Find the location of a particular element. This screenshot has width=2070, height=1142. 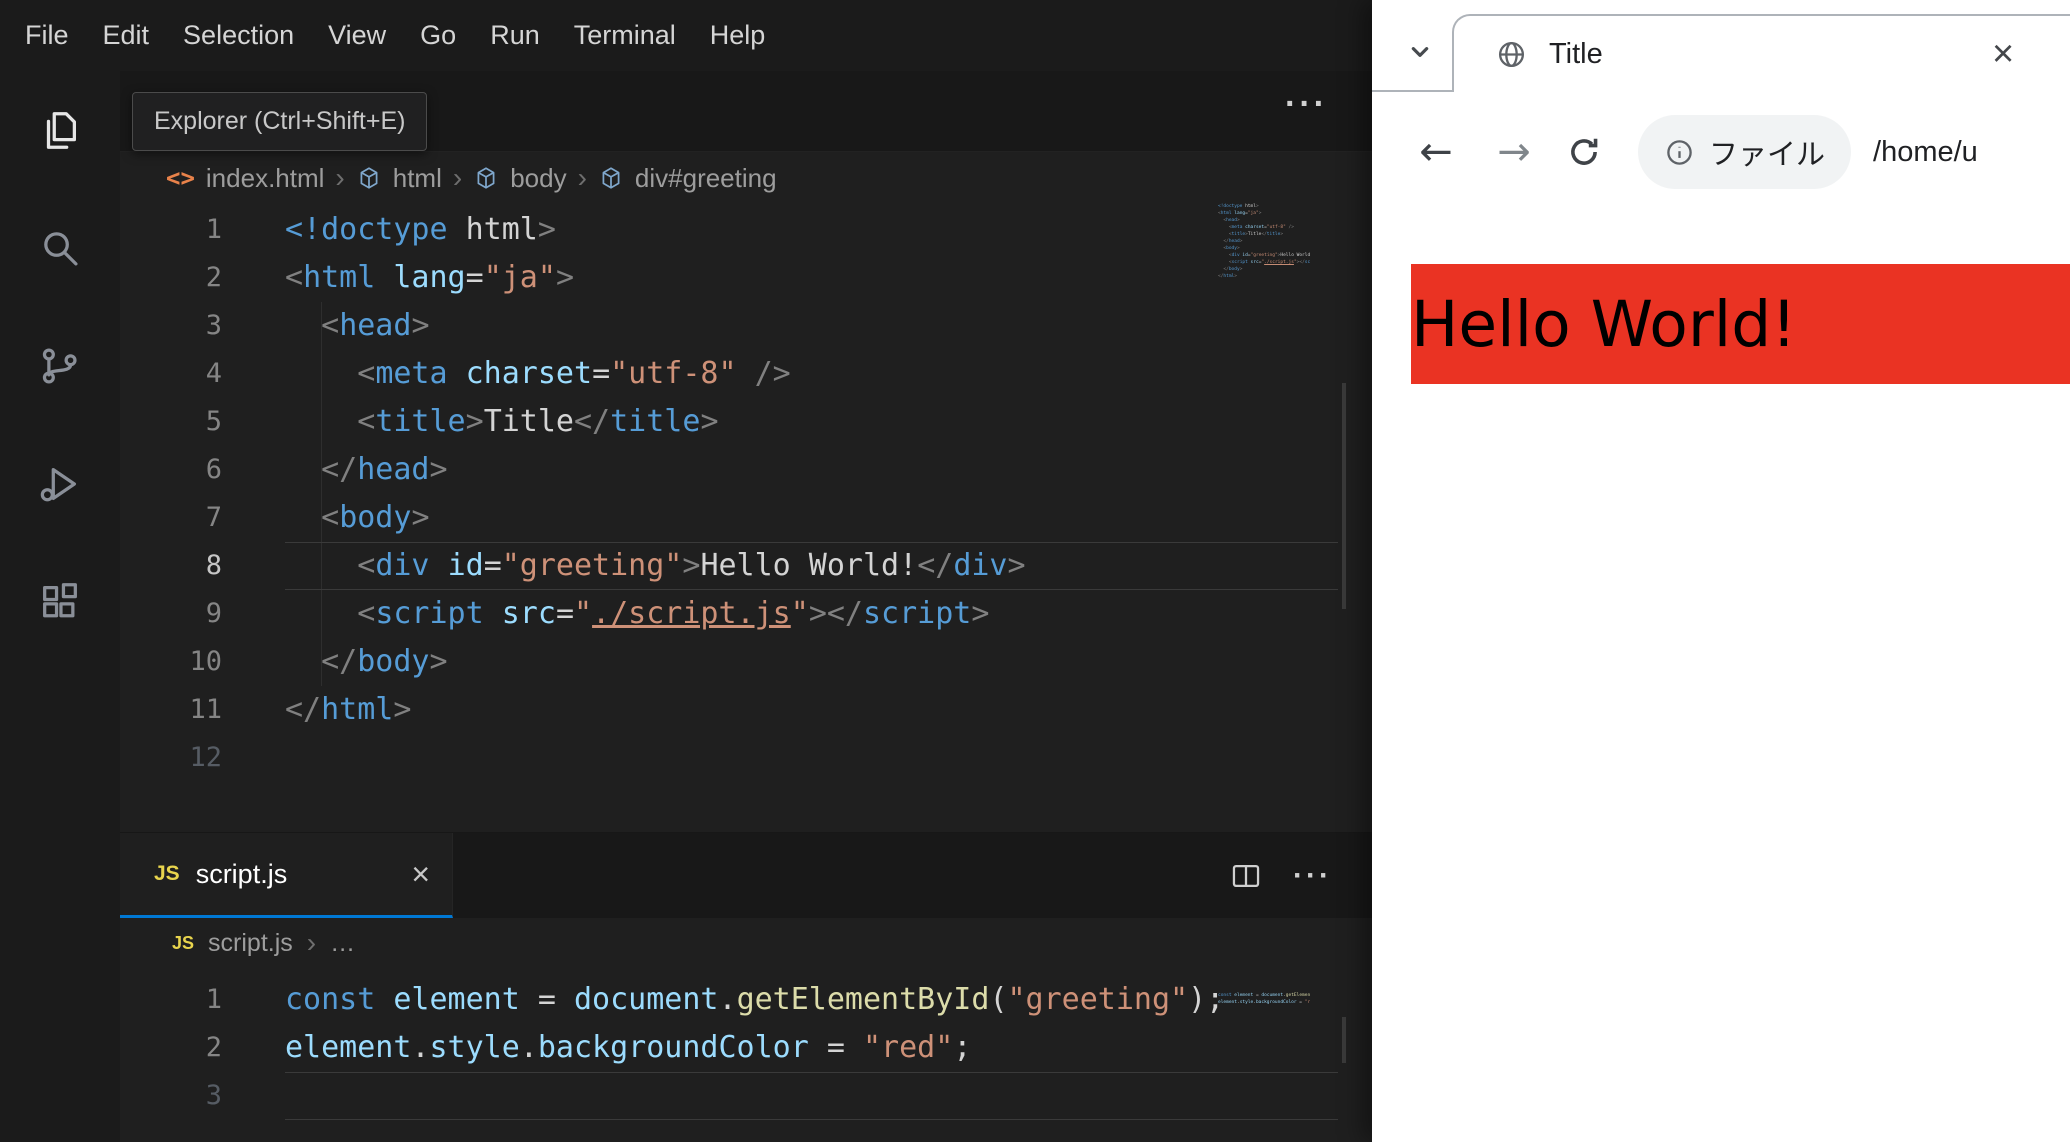

panel-tab-bar: JS script.js × ··· is located at coordinates (746, 875).